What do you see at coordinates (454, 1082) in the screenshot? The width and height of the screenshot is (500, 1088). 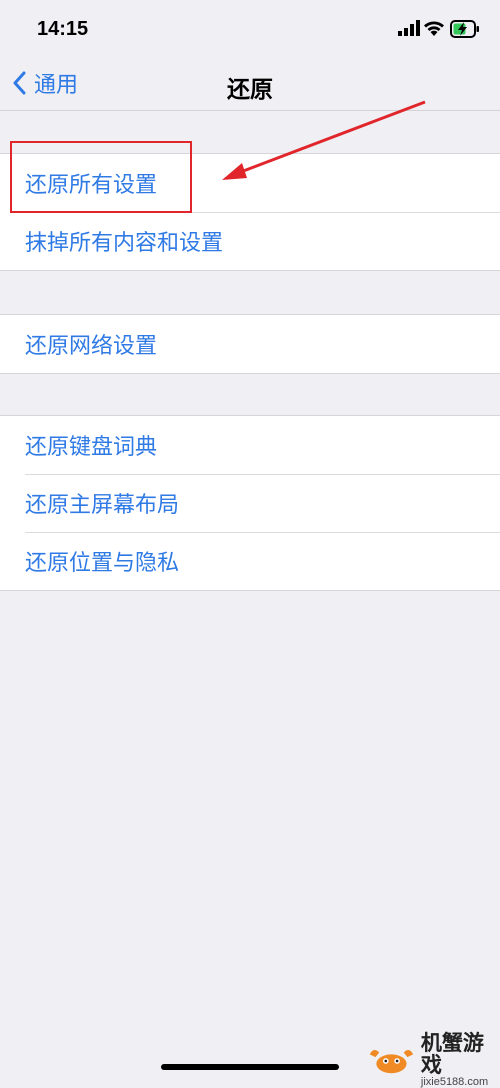 I see `watermark-url: jixie5188.com` at bounding box center [454, 1082].